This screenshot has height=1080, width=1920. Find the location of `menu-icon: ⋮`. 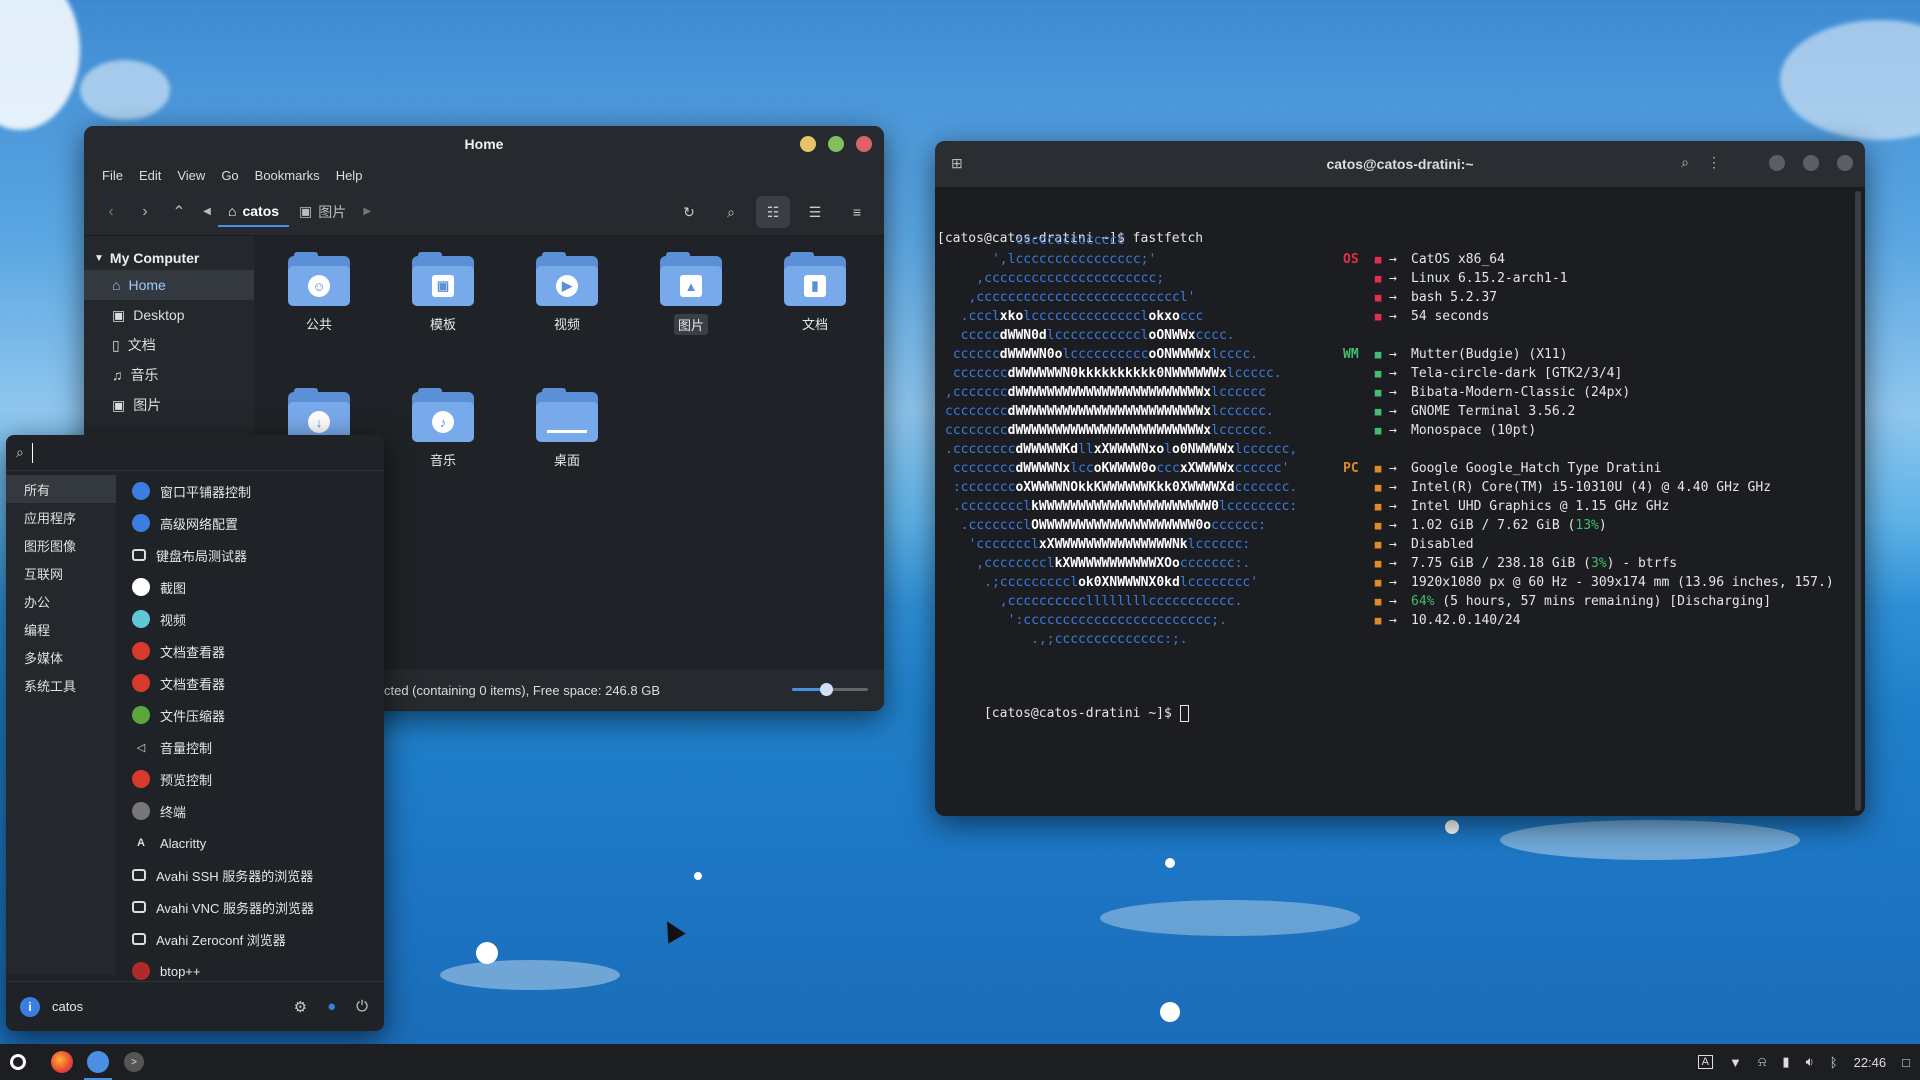

menu-icon: ⋮ is located at coordinates (1714, 162).